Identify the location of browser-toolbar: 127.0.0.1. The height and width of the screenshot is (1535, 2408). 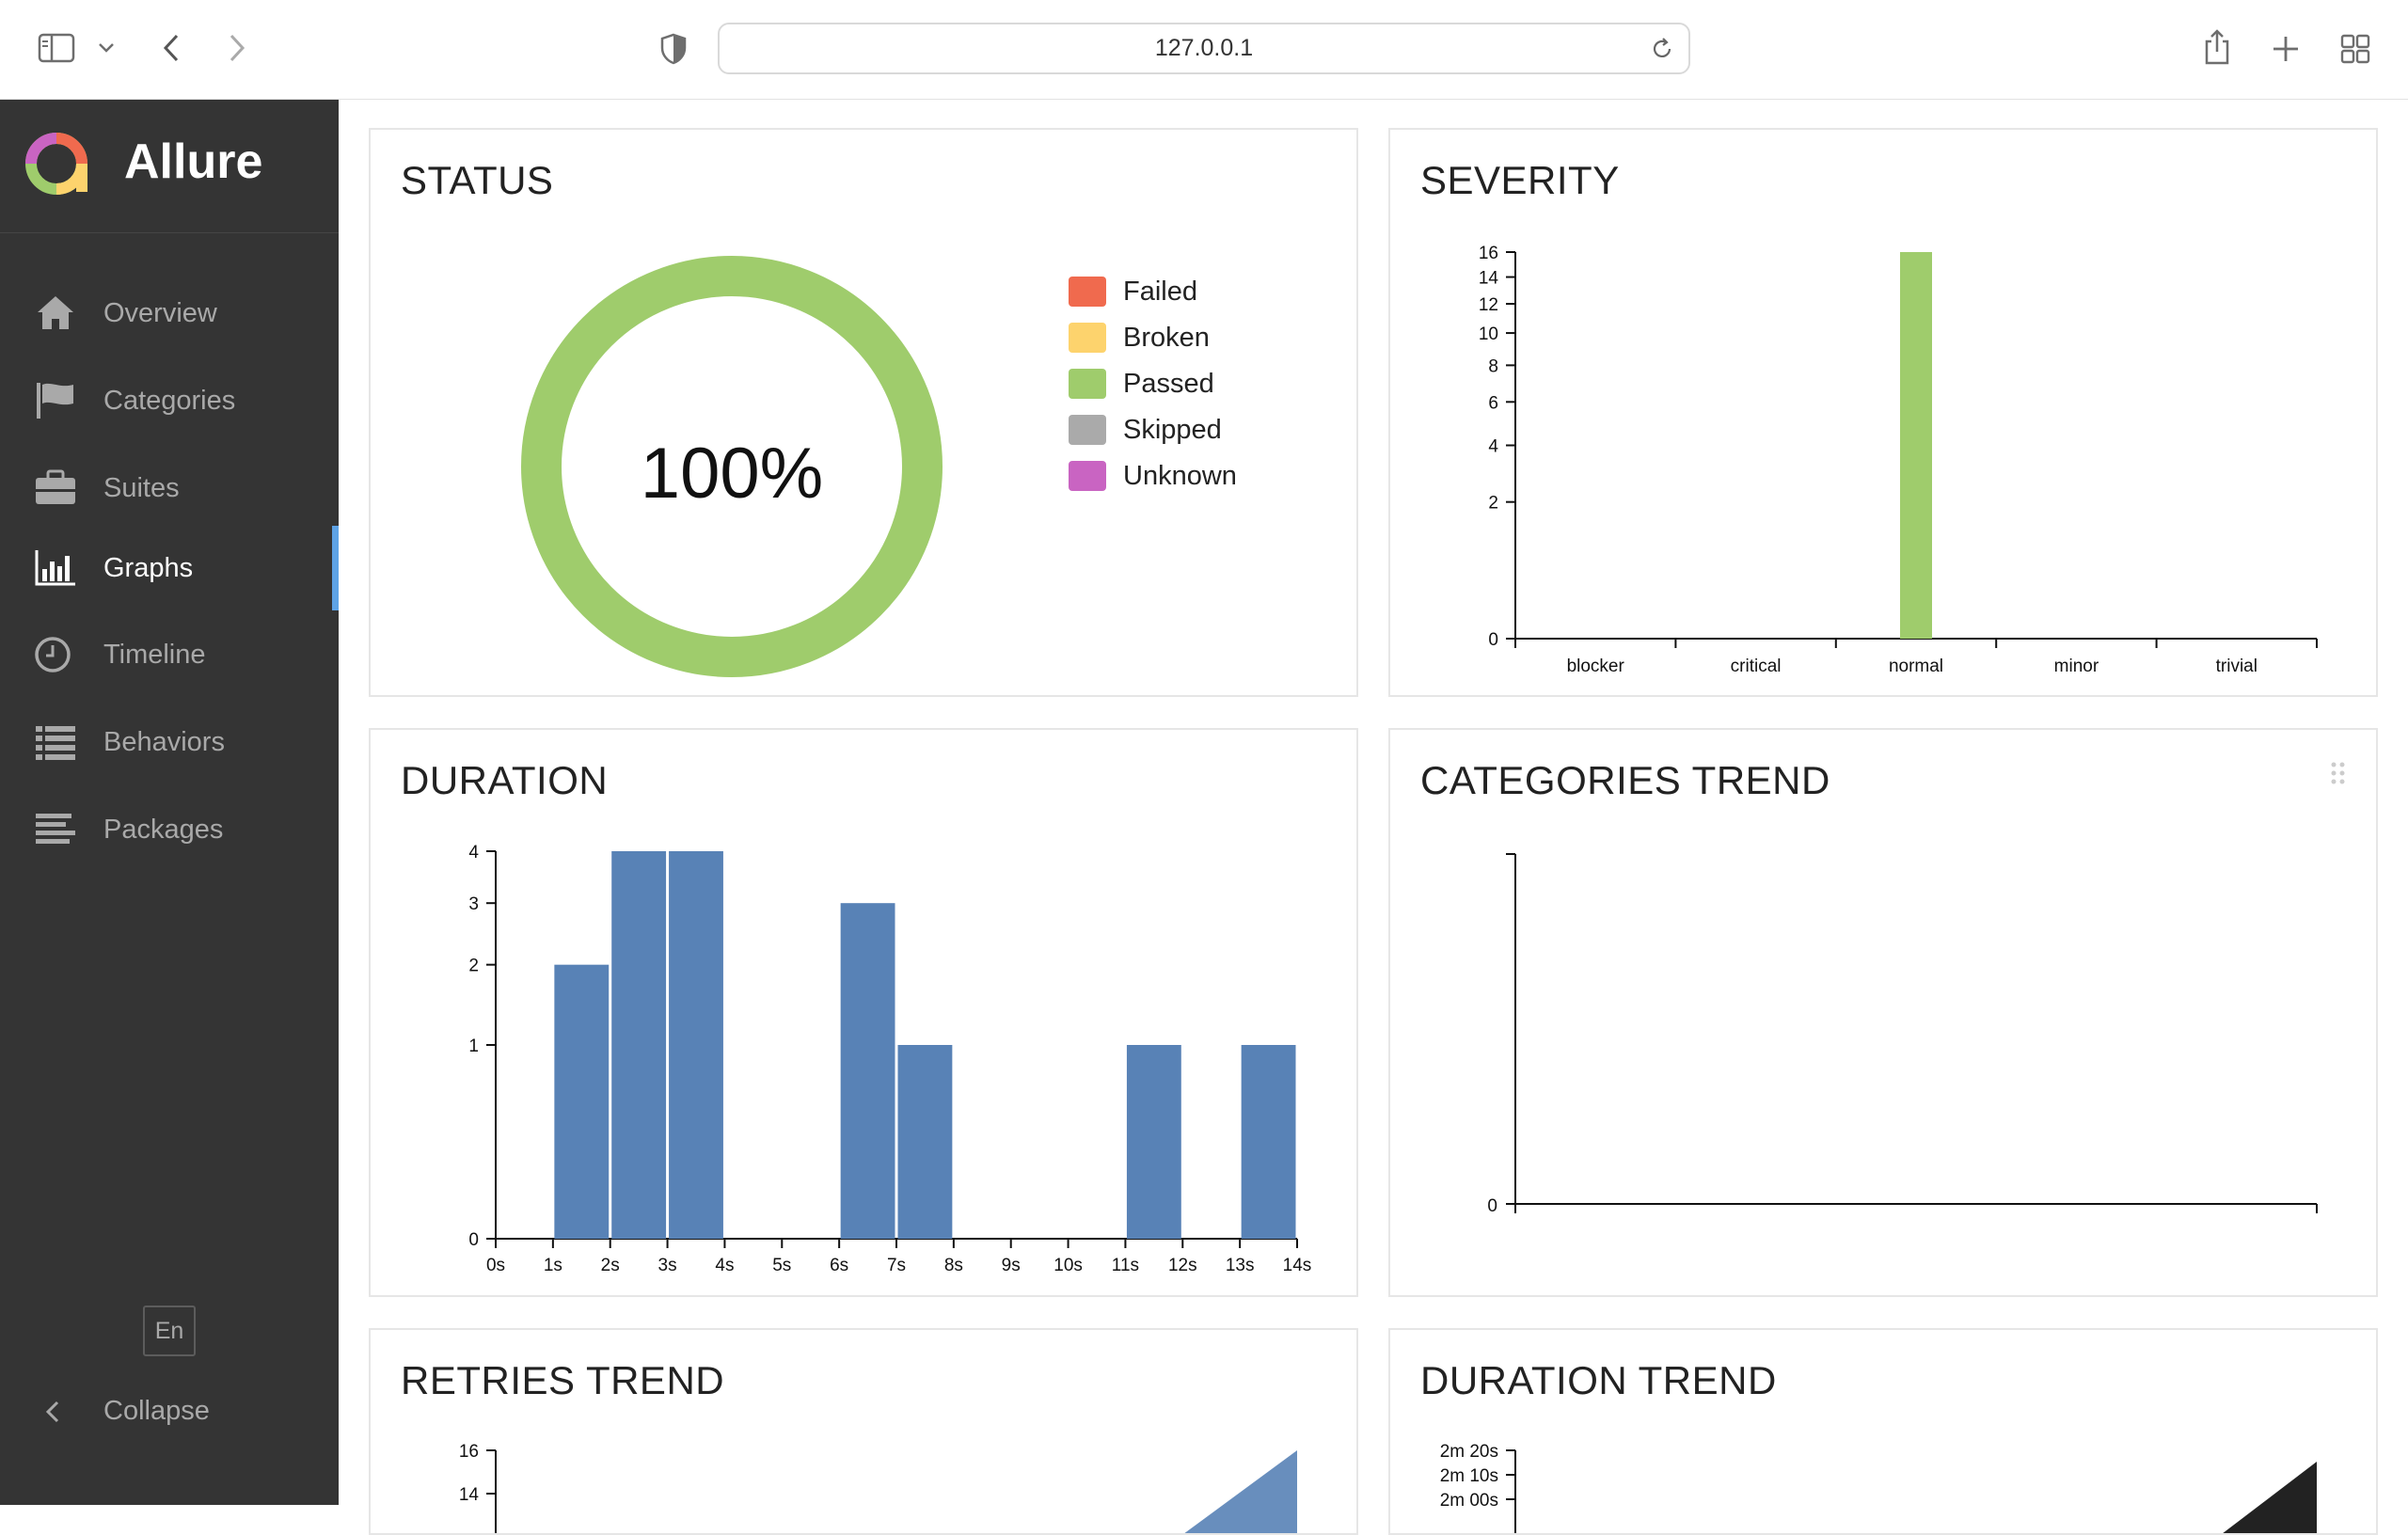
(1204, 50).